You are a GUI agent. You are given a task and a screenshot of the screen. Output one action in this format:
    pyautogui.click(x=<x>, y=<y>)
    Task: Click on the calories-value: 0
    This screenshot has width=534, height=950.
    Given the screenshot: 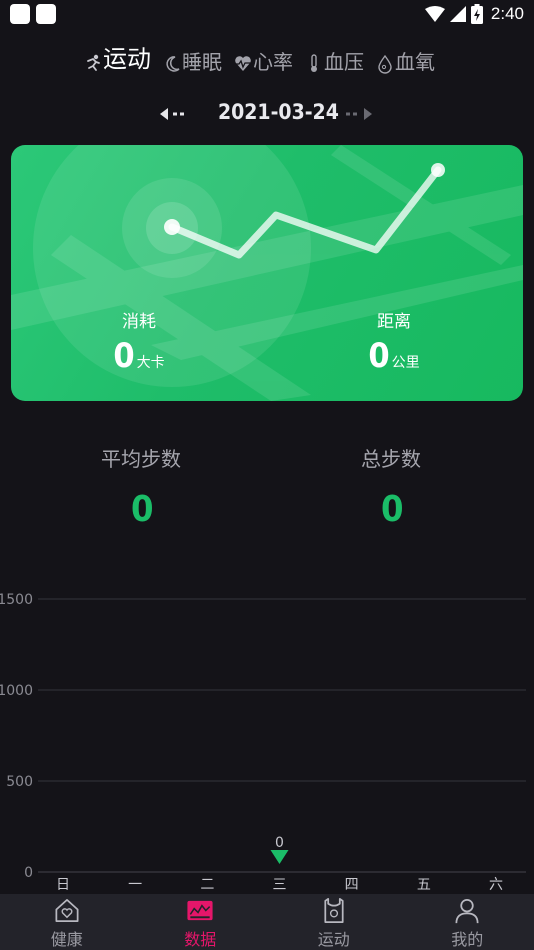 What is the action you would take?
    pyautogui.click(x=124, y=356)
    